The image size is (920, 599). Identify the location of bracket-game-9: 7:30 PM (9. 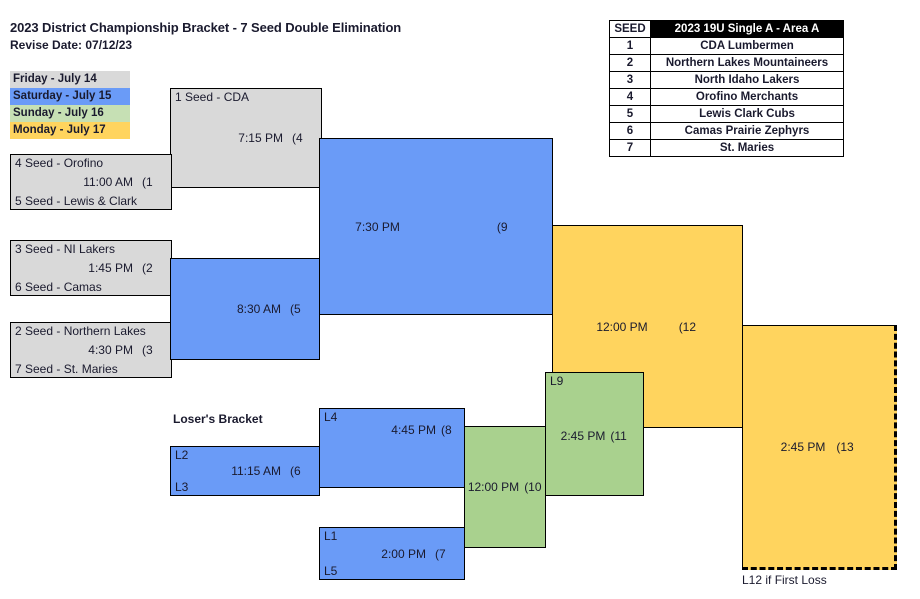
(436, 226).